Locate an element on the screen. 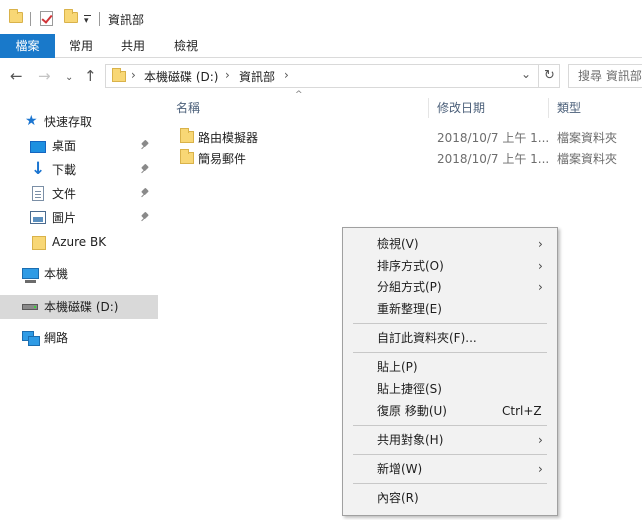 This screenshot has height=520, width=642. star-icon: ★ is located at coordinates (31, 121).